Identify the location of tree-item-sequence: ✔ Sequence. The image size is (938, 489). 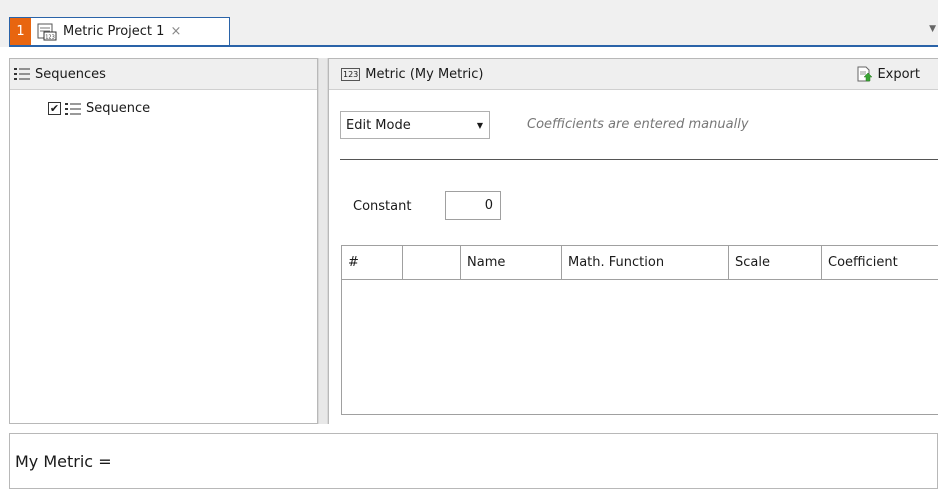
(99, 108).